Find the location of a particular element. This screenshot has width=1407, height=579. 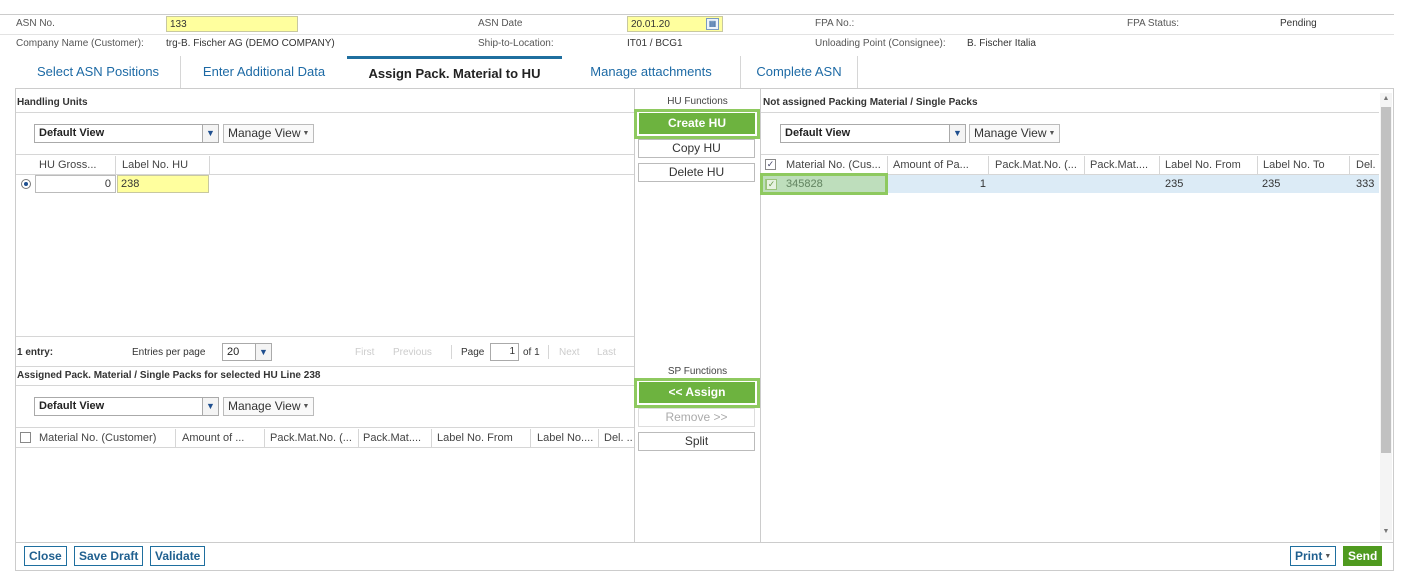

asn-no-label: ASN No. is located at coordinates (35, 23).